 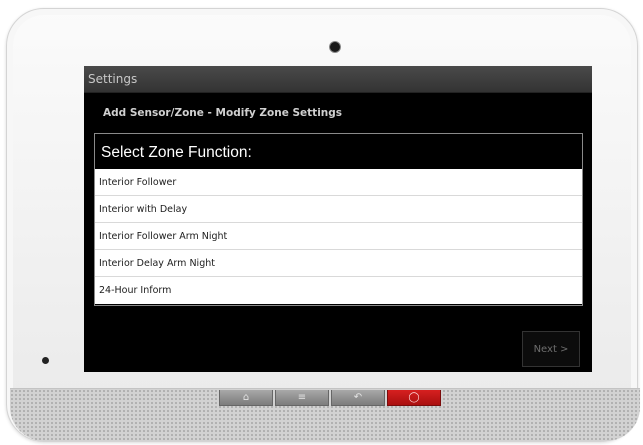 I want to click on camera-icon, so click(x=335, y=47).